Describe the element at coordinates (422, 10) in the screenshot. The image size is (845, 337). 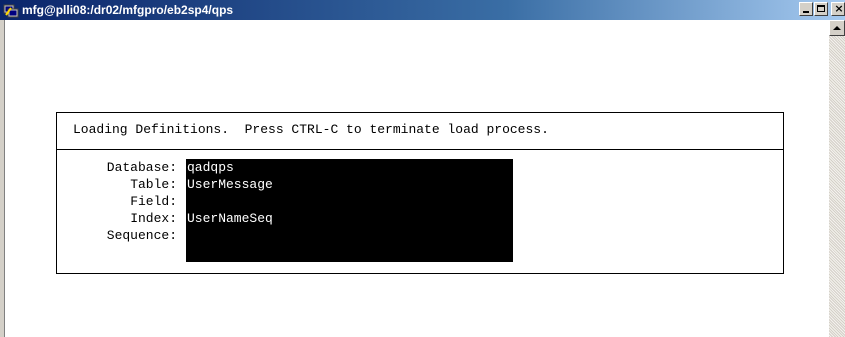
I see `title-bar: mfg@plli08:/dr02/mfgpro/eb2sp4/qps ×` at that location.